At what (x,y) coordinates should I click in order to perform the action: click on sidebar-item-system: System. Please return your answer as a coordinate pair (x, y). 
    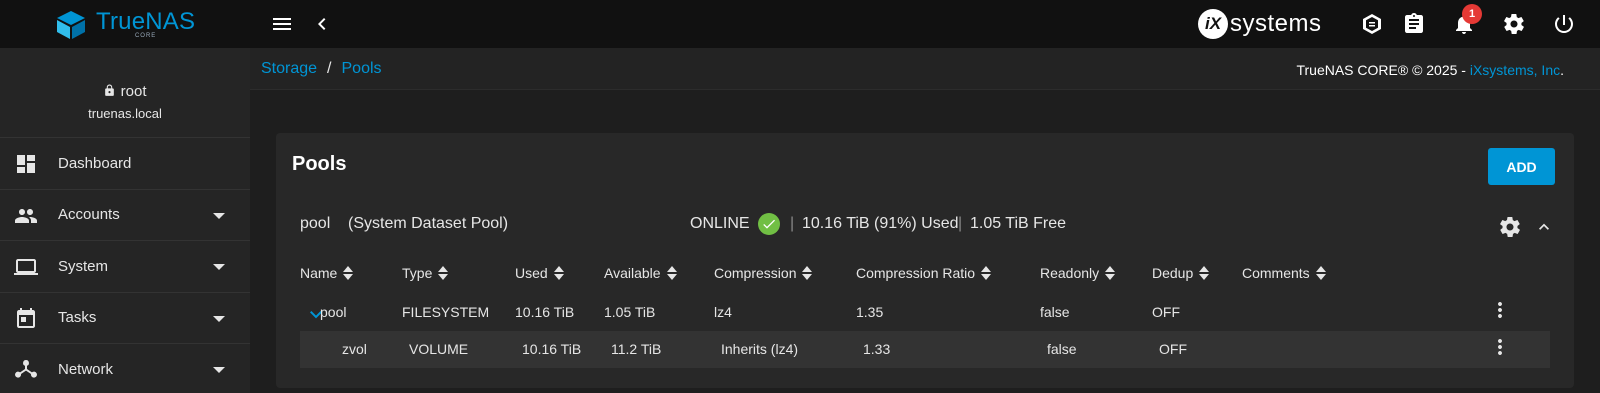
    Looking at the image, I should click on (125, 267).